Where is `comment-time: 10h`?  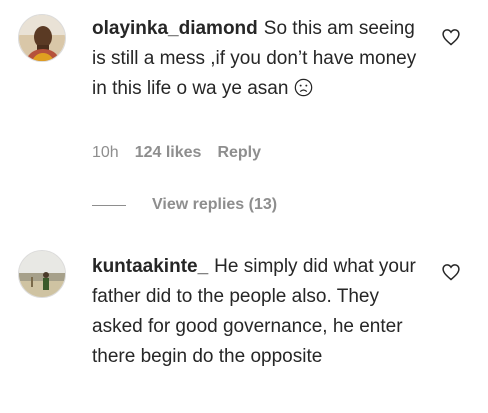 comment-time: 10h is located at coordinates (105, 152).